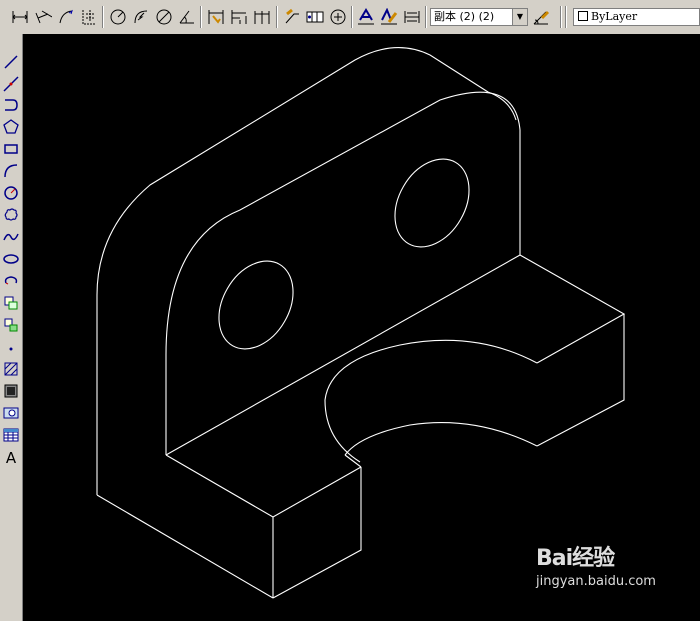  Describe the element at coordinates (11, 413) in the screenshot. I see `region-icon` at that location.